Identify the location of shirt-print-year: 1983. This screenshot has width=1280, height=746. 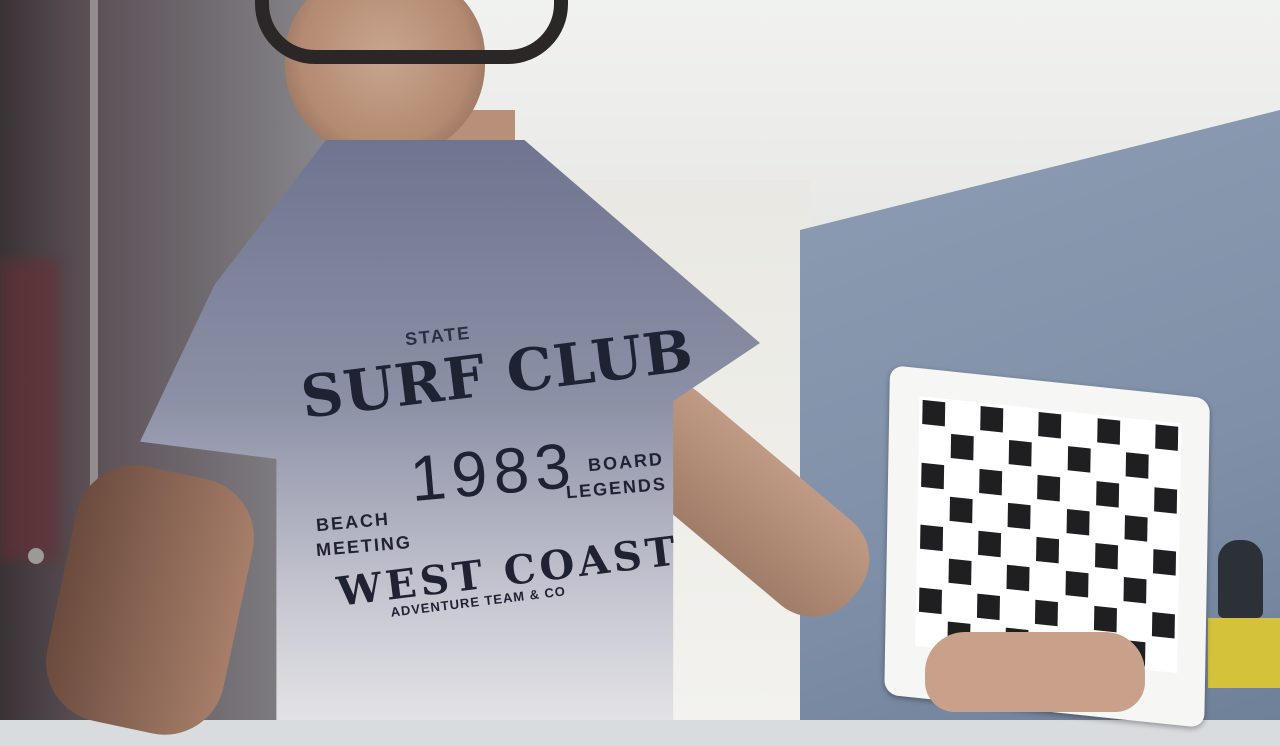
(493, 472).